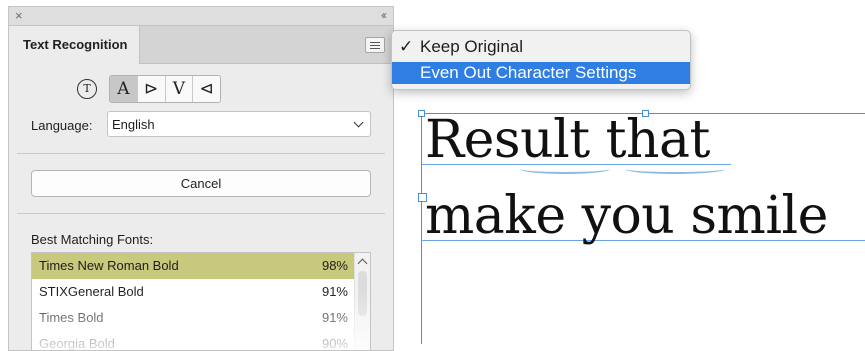  What do you see at coordinates (124, 89) in the screenshot?
I see `mode-button-upright: A` at bounding box center [124, 89].